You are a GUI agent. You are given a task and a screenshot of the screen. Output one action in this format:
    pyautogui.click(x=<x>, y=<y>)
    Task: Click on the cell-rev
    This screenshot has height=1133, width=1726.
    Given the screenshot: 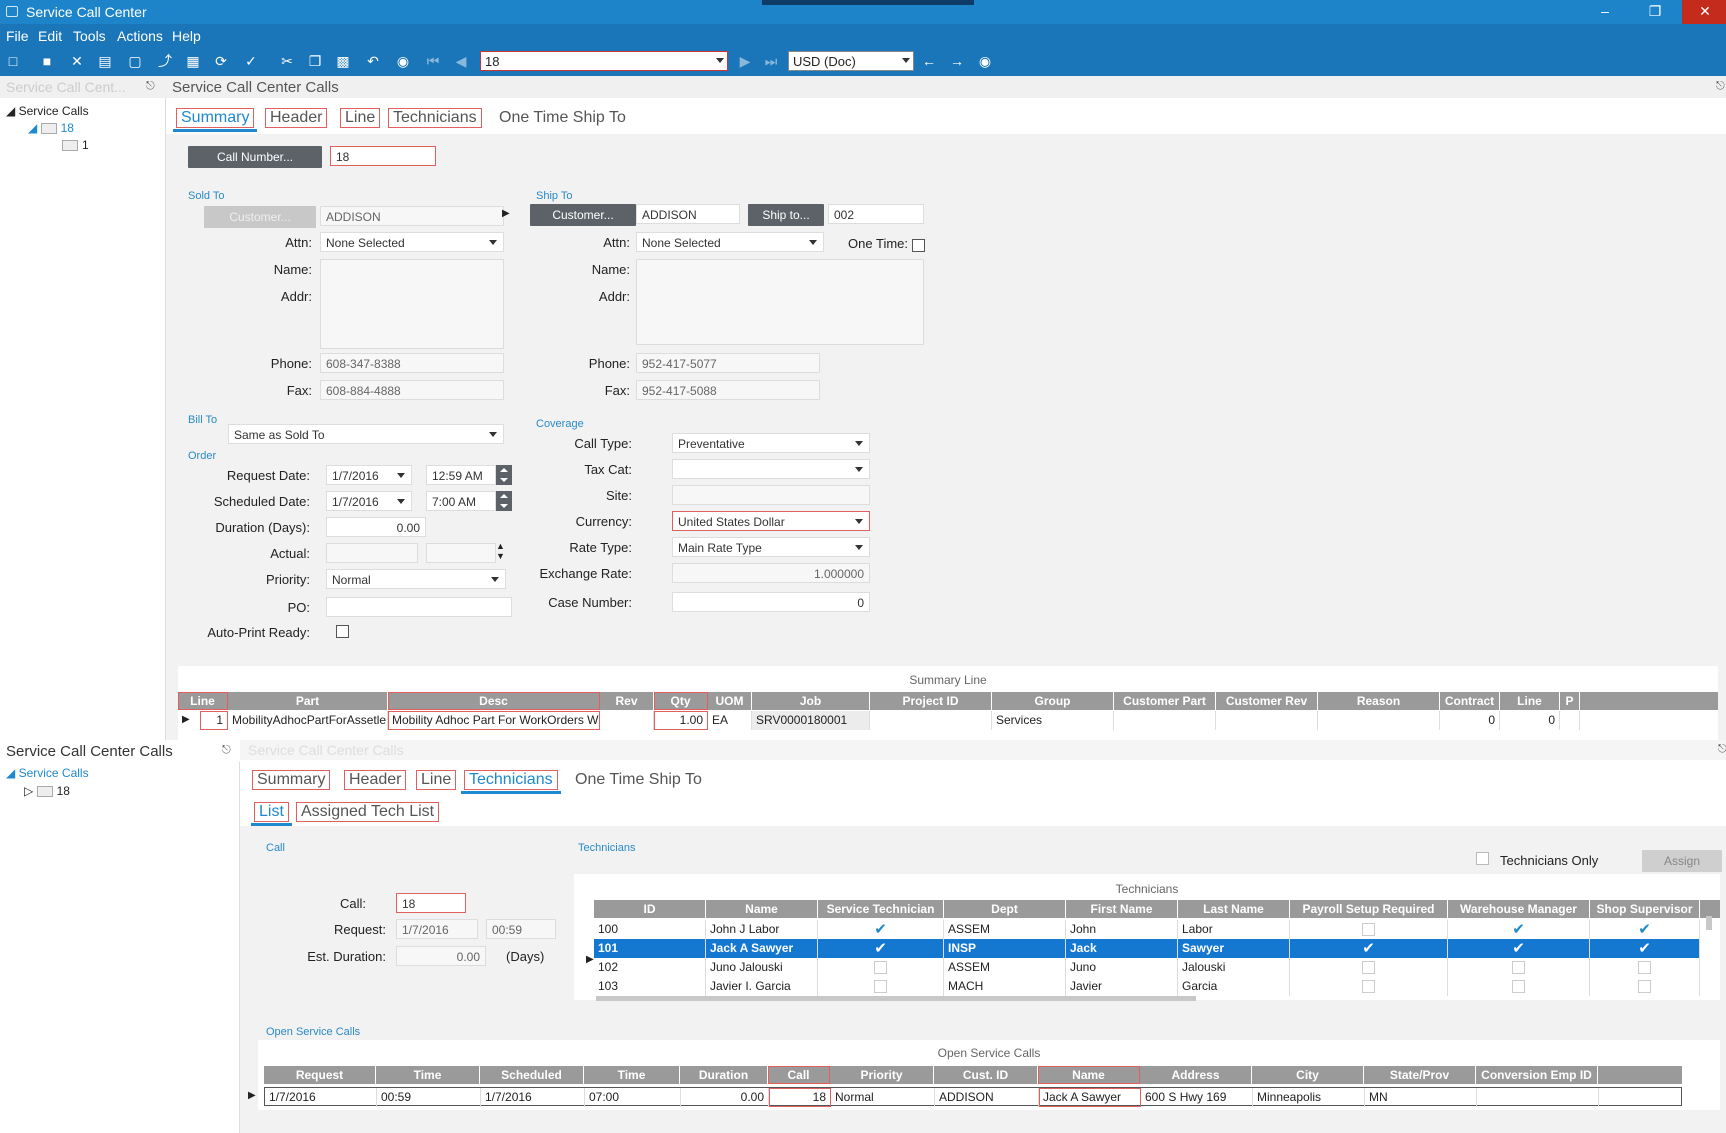 What is the action you would take?
    pyautogui.click(x=627, y=720)
    